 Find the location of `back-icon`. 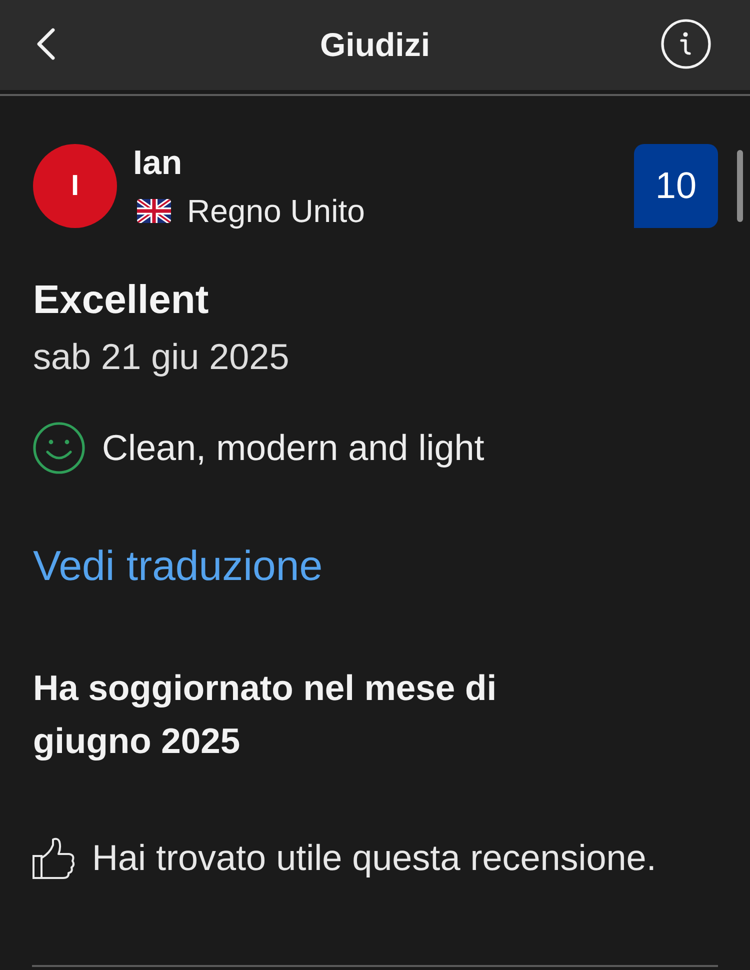

back-icon is located at coordinates (46, 44).